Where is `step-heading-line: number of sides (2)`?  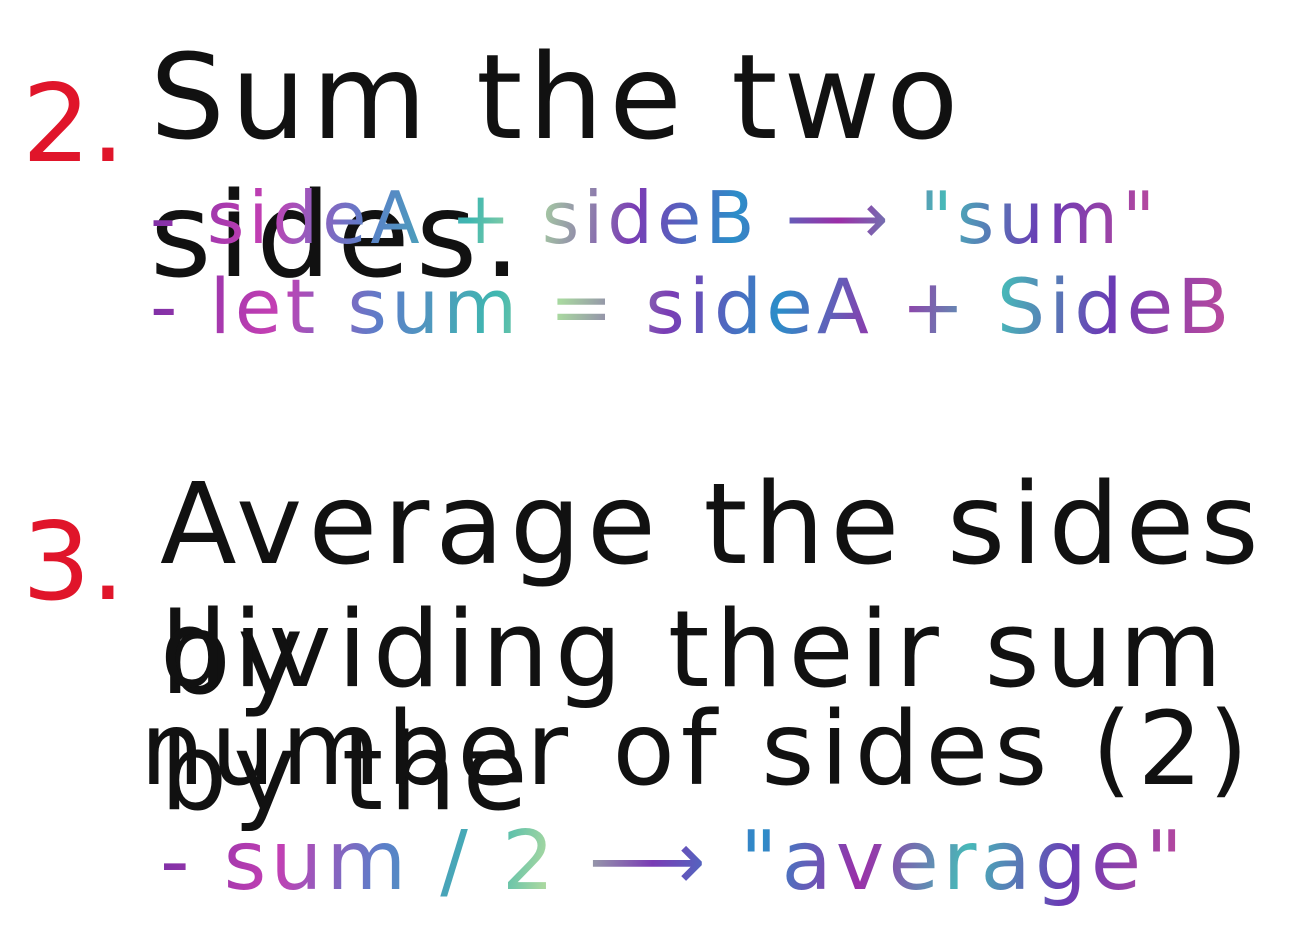
step-heading-line: number of sides (2) is located at coordinates (697, 749).